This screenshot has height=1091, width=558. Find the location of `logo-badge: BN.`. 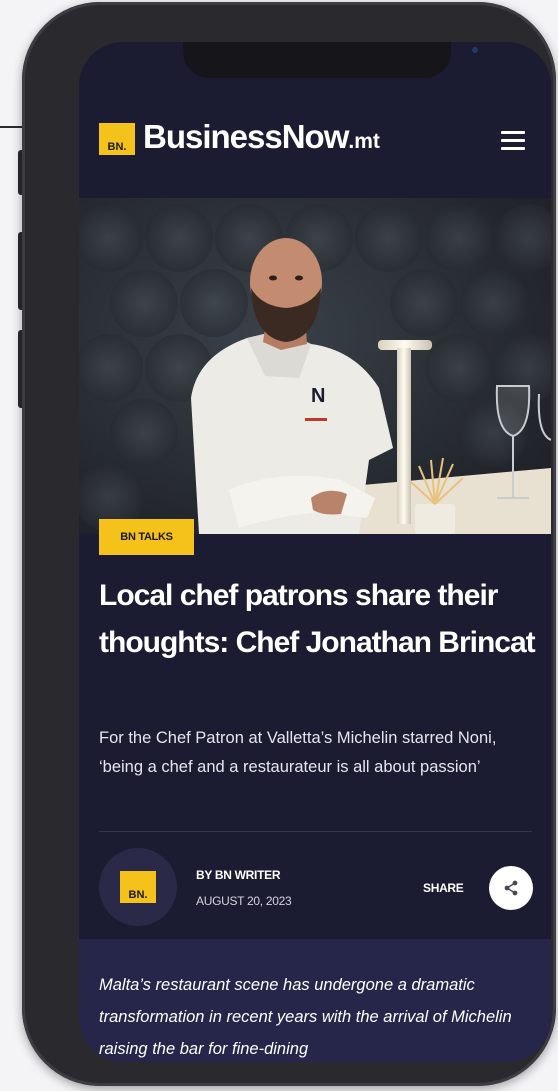

logo-badge: BN. is located at coordinates (117, 139).